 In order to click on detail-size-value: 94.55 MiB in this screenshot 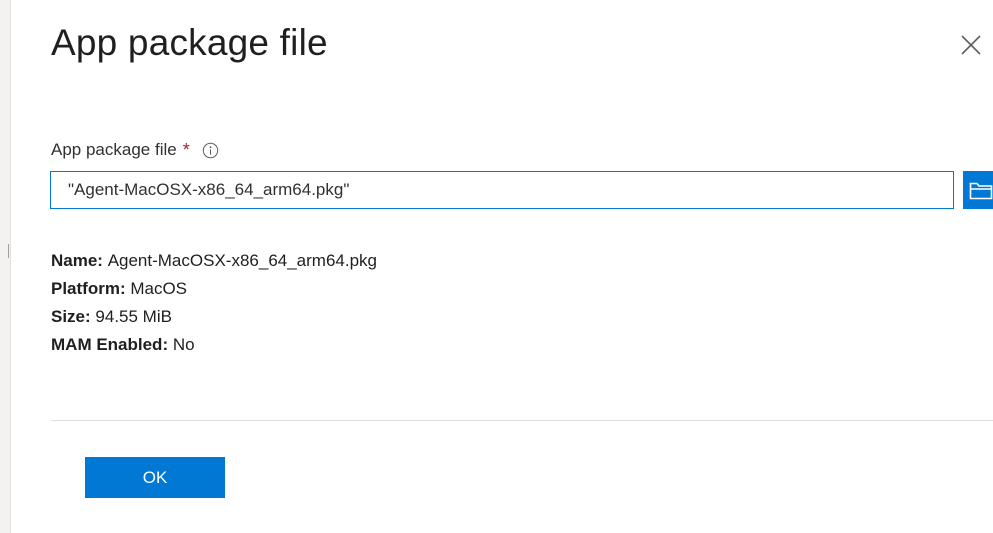, I will do `click(133, 316)`.